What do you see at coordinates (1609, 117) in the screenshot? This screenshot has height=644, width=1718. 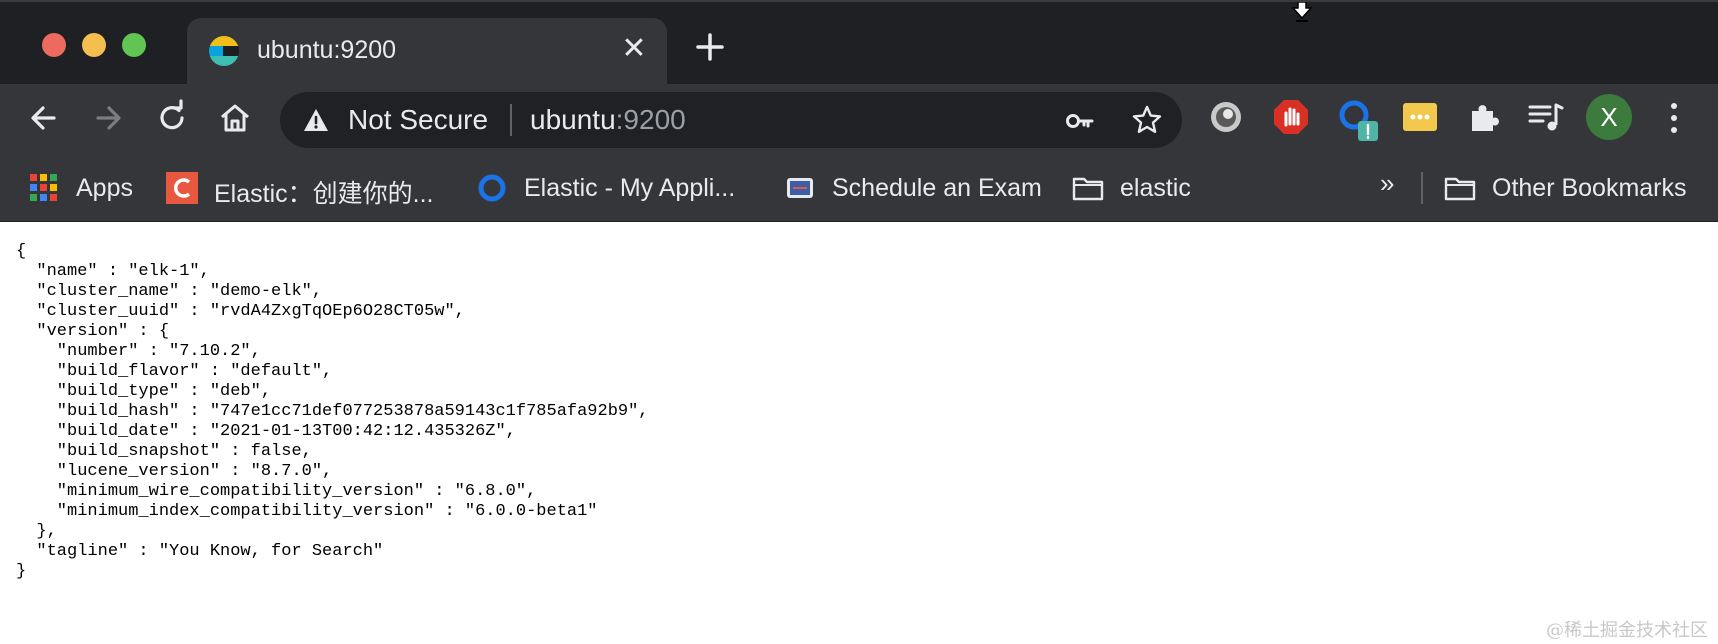 I see `profile-avatar: X` at bounding box center [1609, 117].